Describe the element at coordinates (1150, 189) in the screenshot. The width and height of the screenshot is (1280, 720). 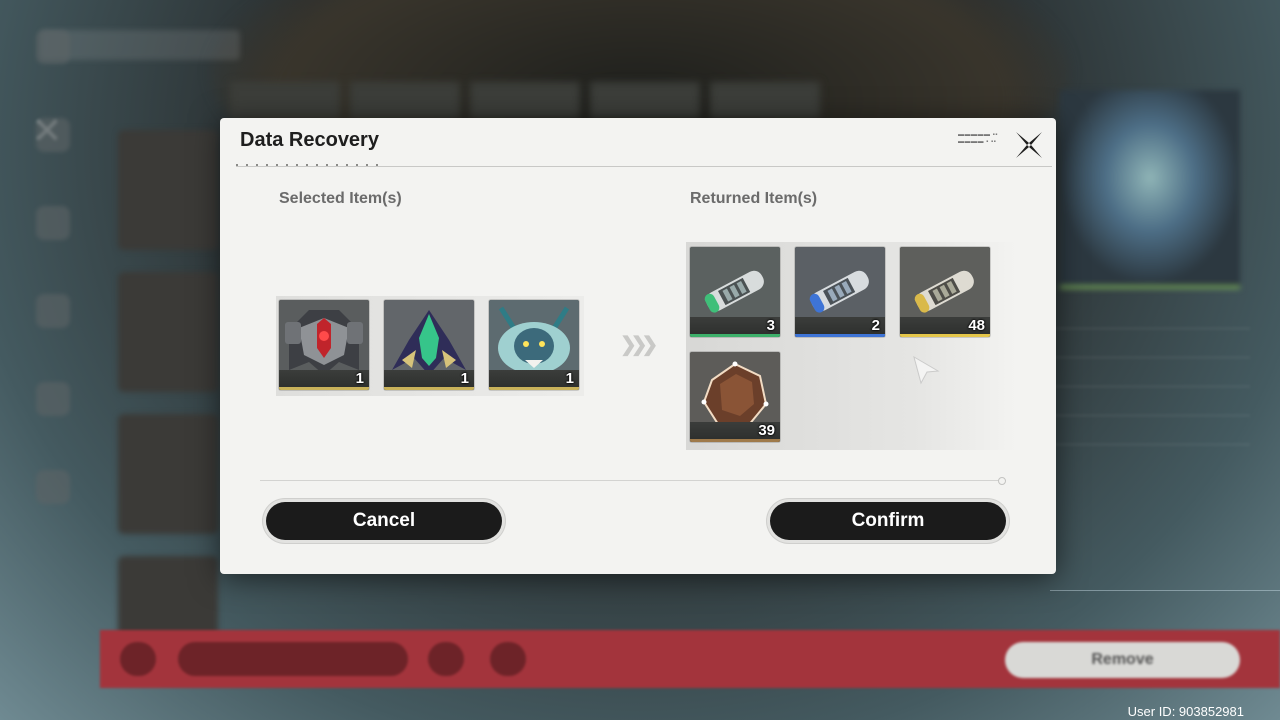
I see `background-hero-image` at that location.